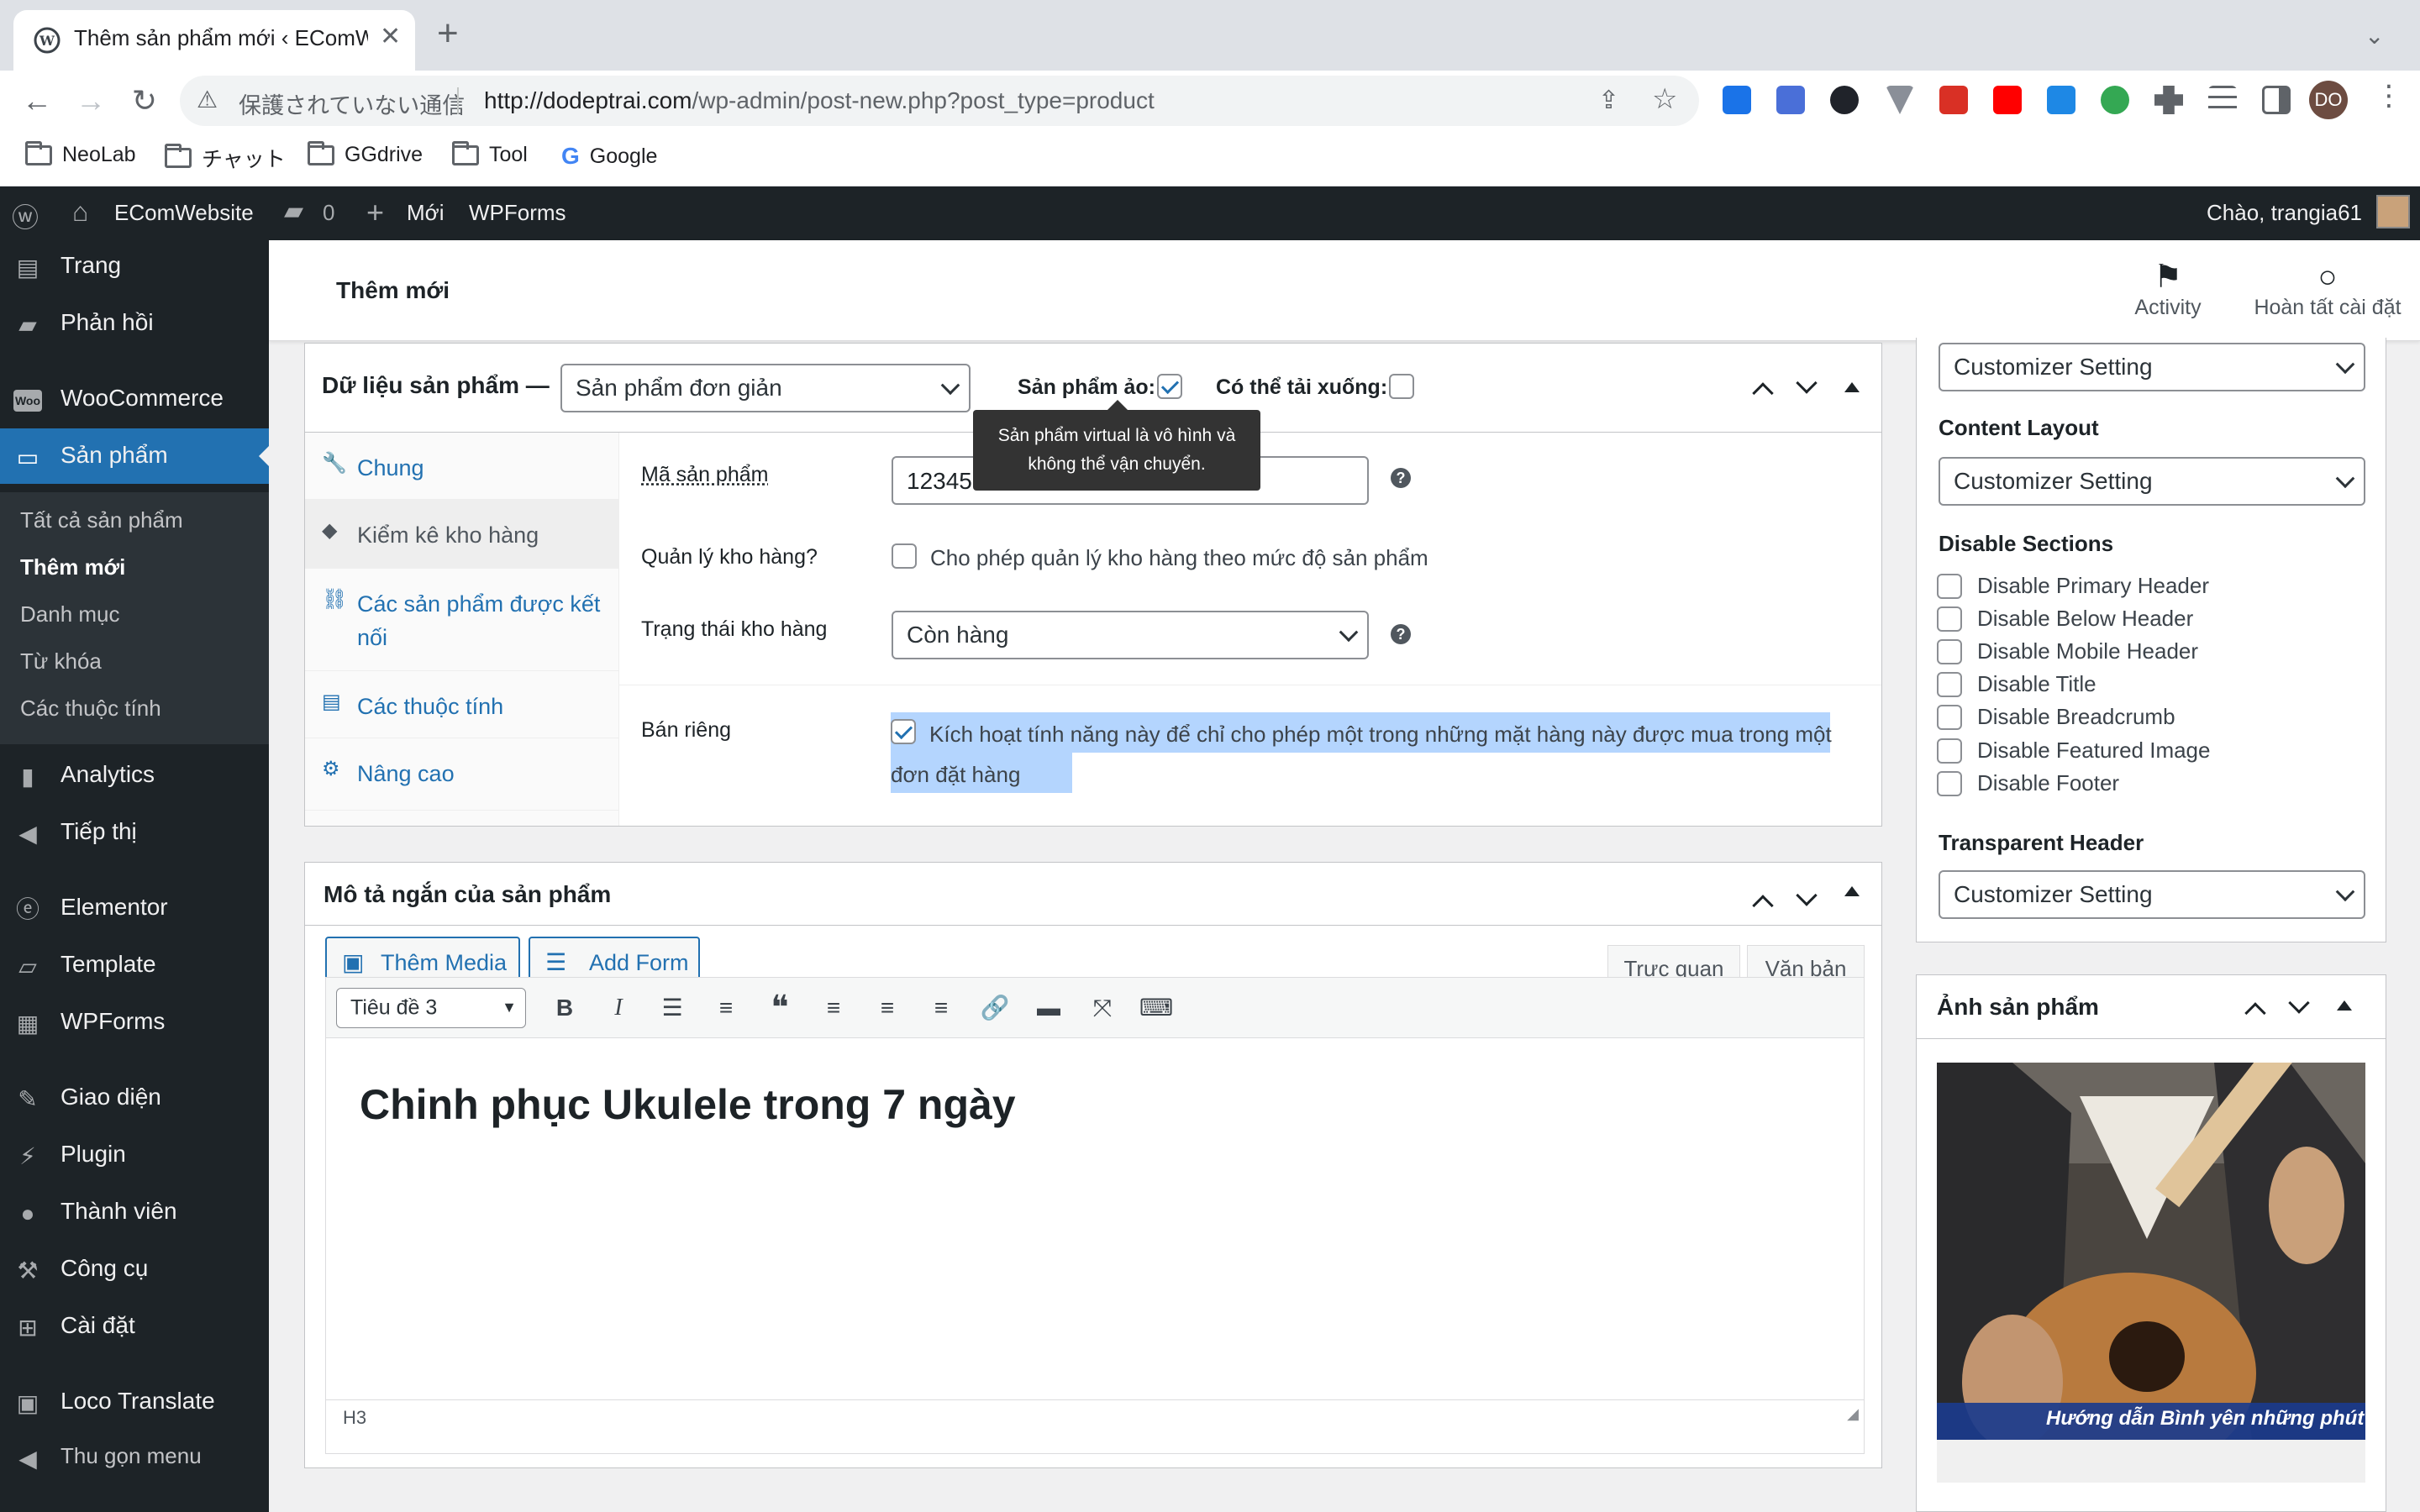 The width and height of the screenshot is (2420, 1512). Describe the element at coordinates (1608, 100) in the screenshot. I see `share-icon: ⇪` at that location.